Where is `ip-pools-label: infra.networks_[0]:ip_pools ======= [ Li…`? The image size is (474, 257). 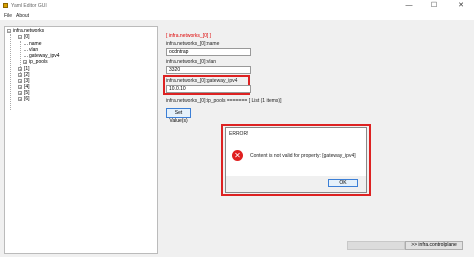
ip-pools-label: infra.networks_[0]:ip_pools ======= [ Li… is located at coordinates (224, 101).